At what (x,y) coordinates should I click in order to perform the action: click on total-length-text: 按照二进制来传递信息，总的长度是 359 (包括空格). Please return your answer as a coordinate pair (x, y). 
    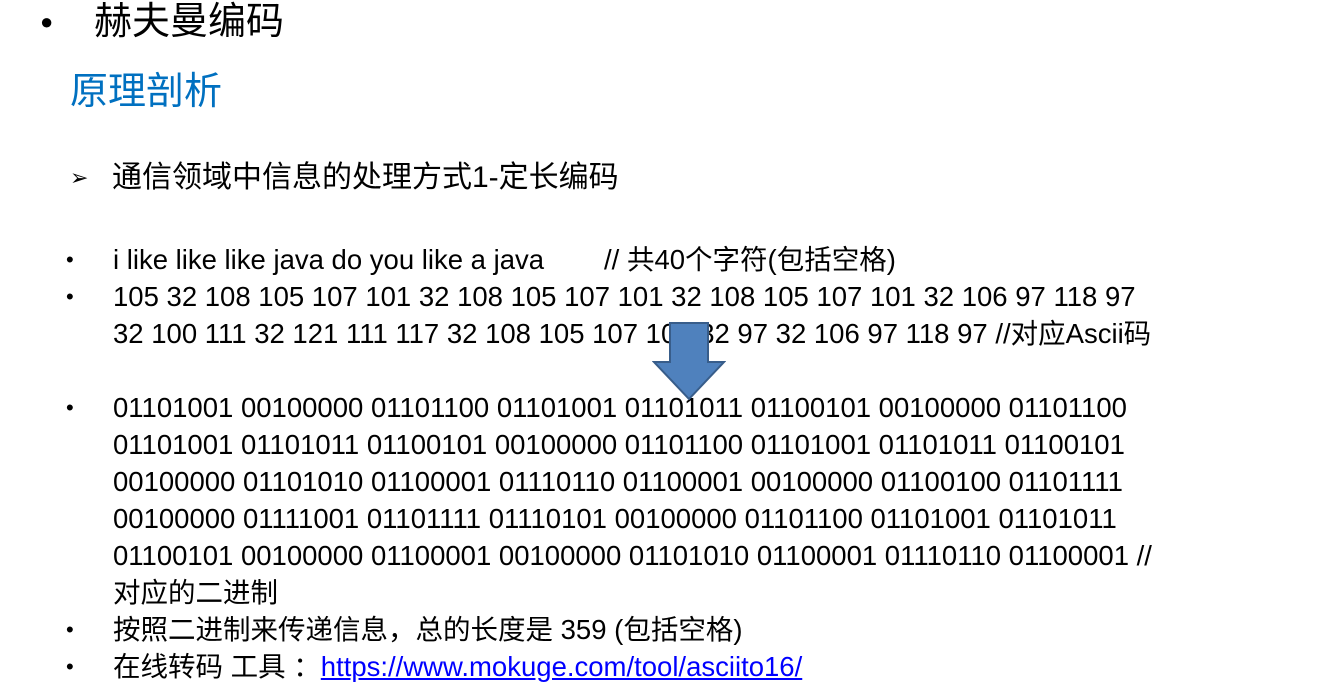
    Looking at the image, I should click on (428, 629).